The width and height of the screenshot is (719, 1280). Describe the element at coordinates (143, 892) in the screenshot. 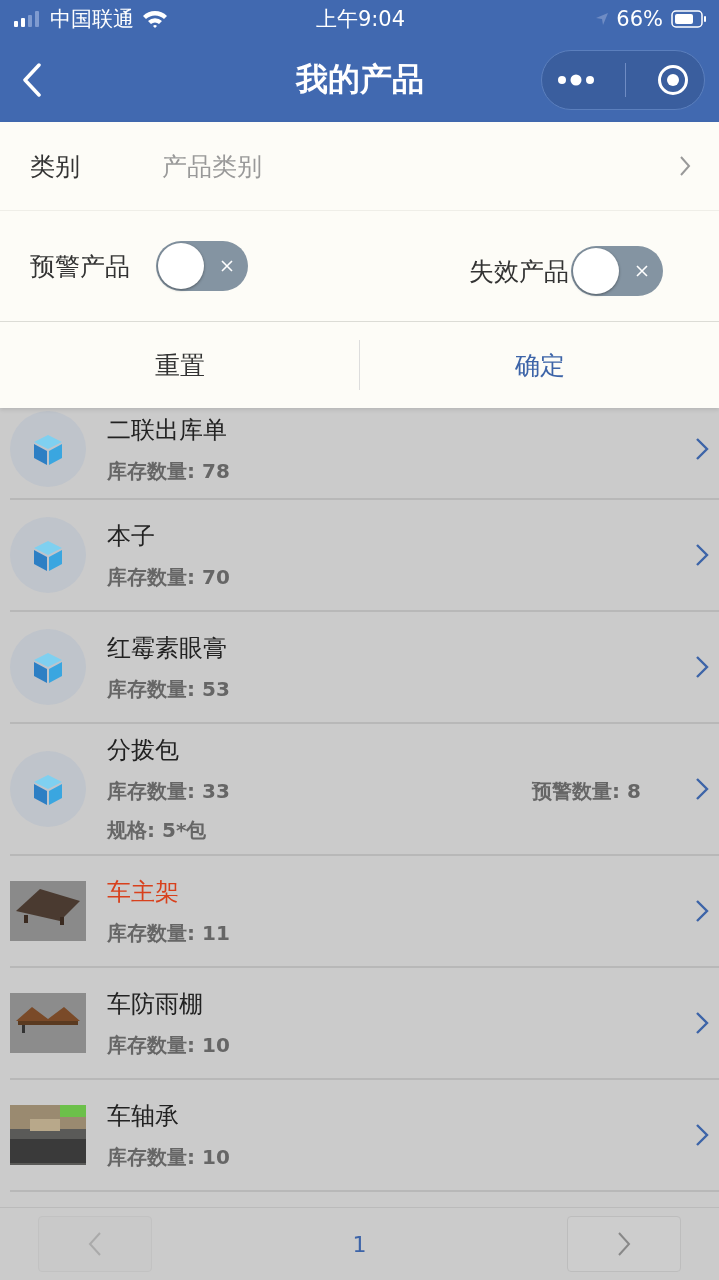

I see `product-name: 车主架` at that location.